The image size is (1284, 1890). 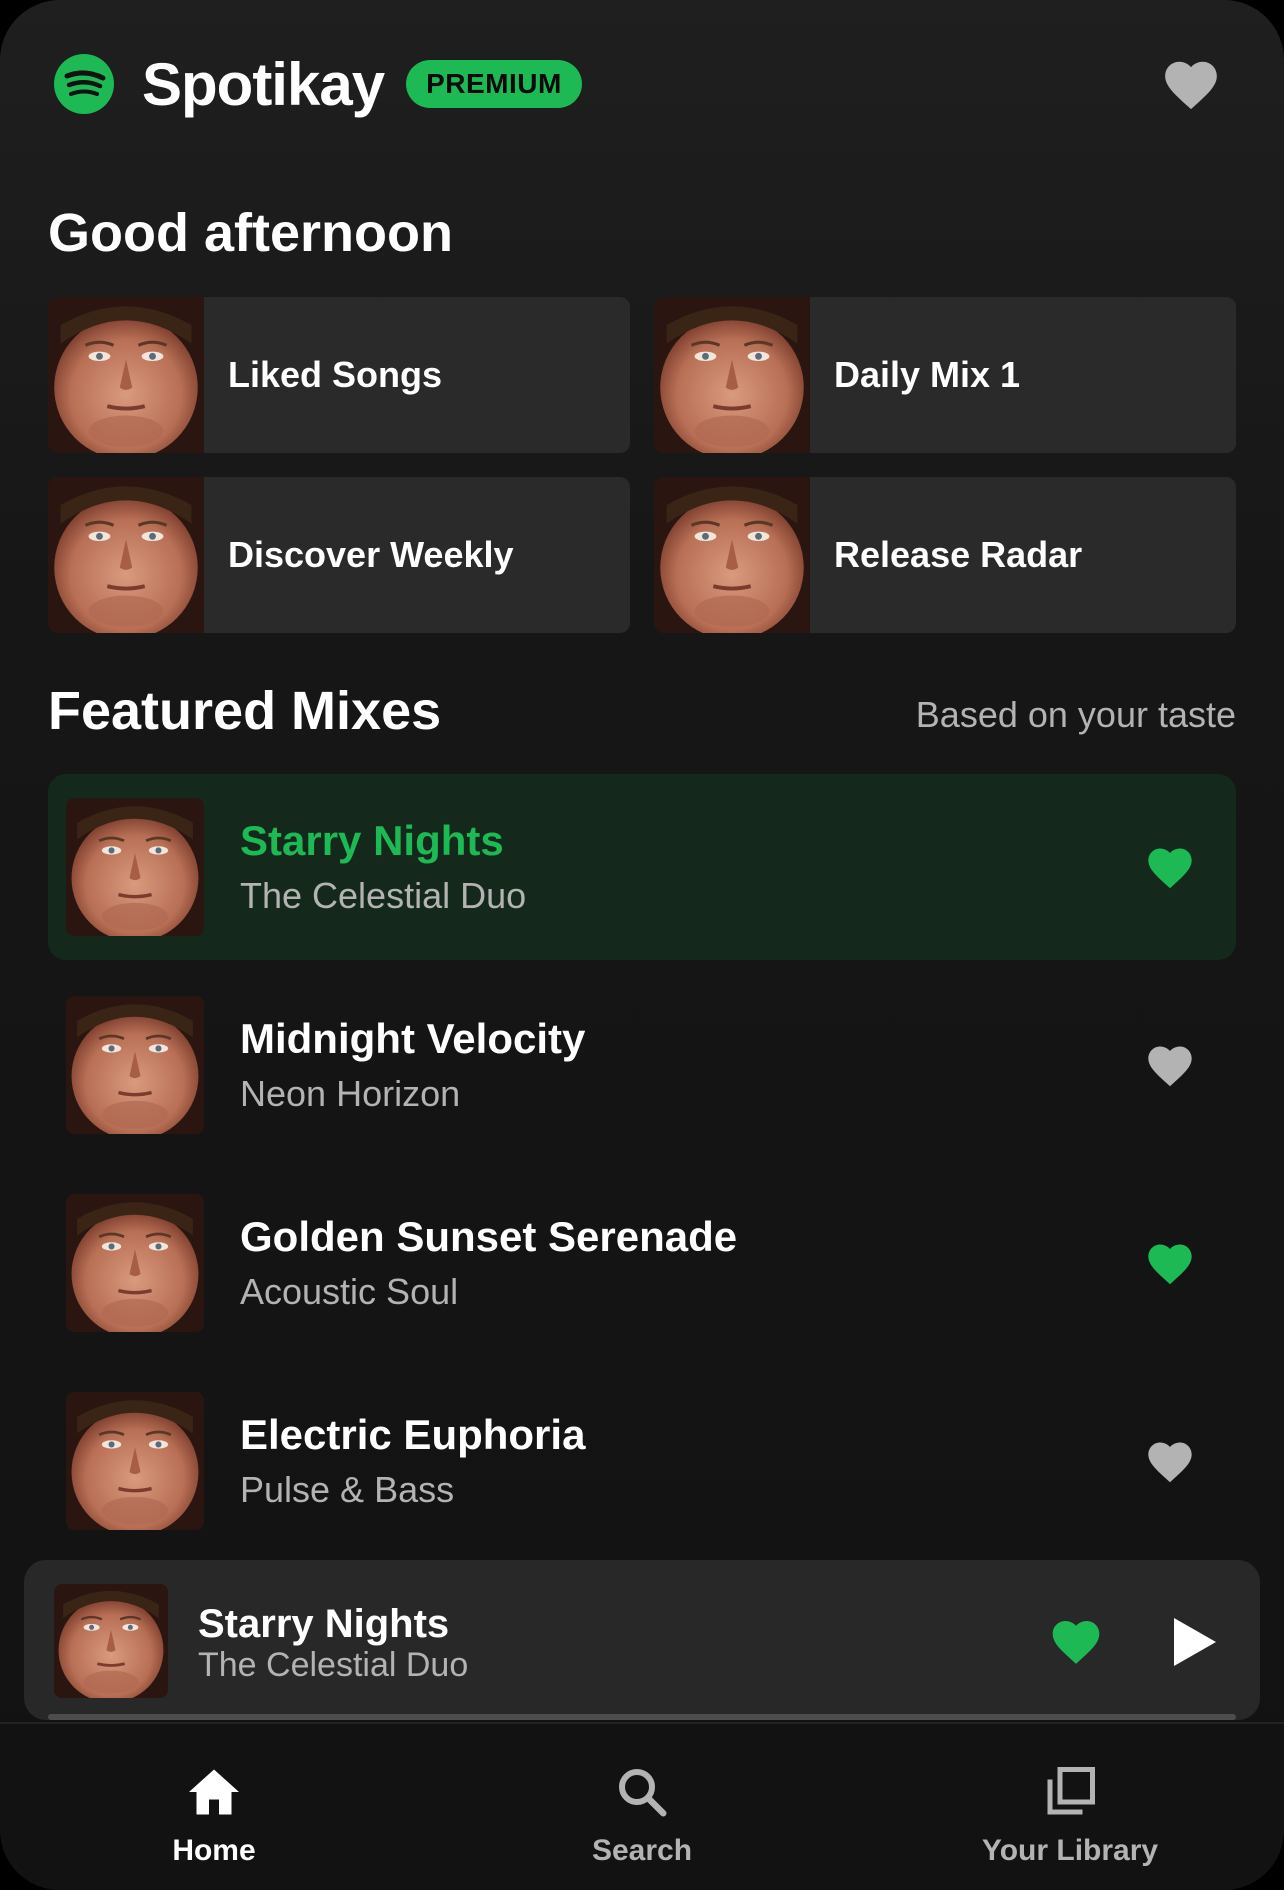 I want to click on spotify-logo-icon, so click(x=84, y=84).